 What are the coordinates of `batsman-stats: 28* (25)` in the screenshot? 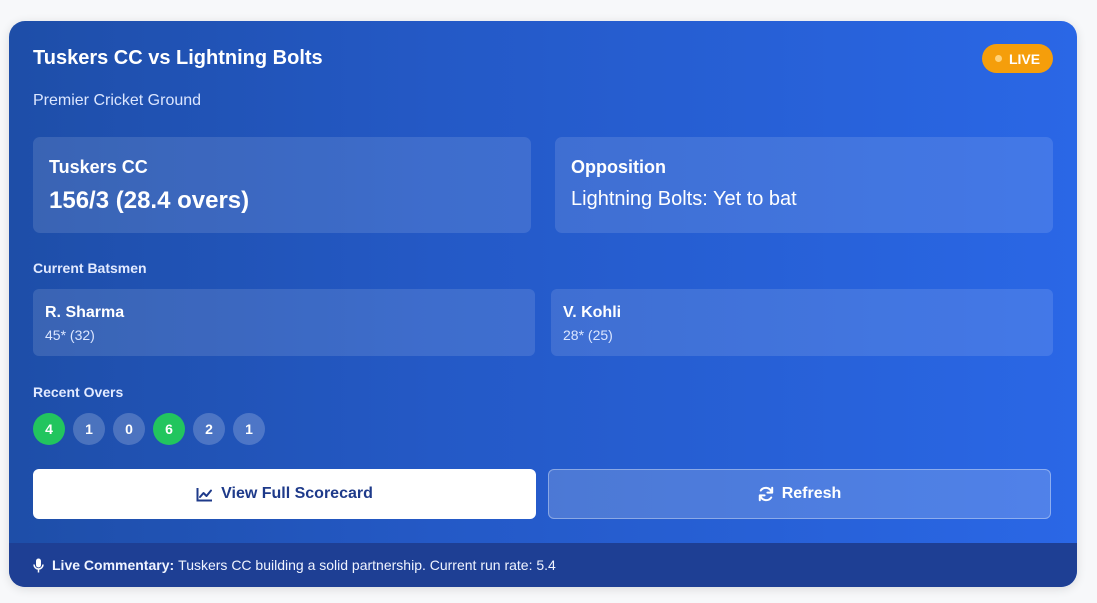 It's located at (588, 335).